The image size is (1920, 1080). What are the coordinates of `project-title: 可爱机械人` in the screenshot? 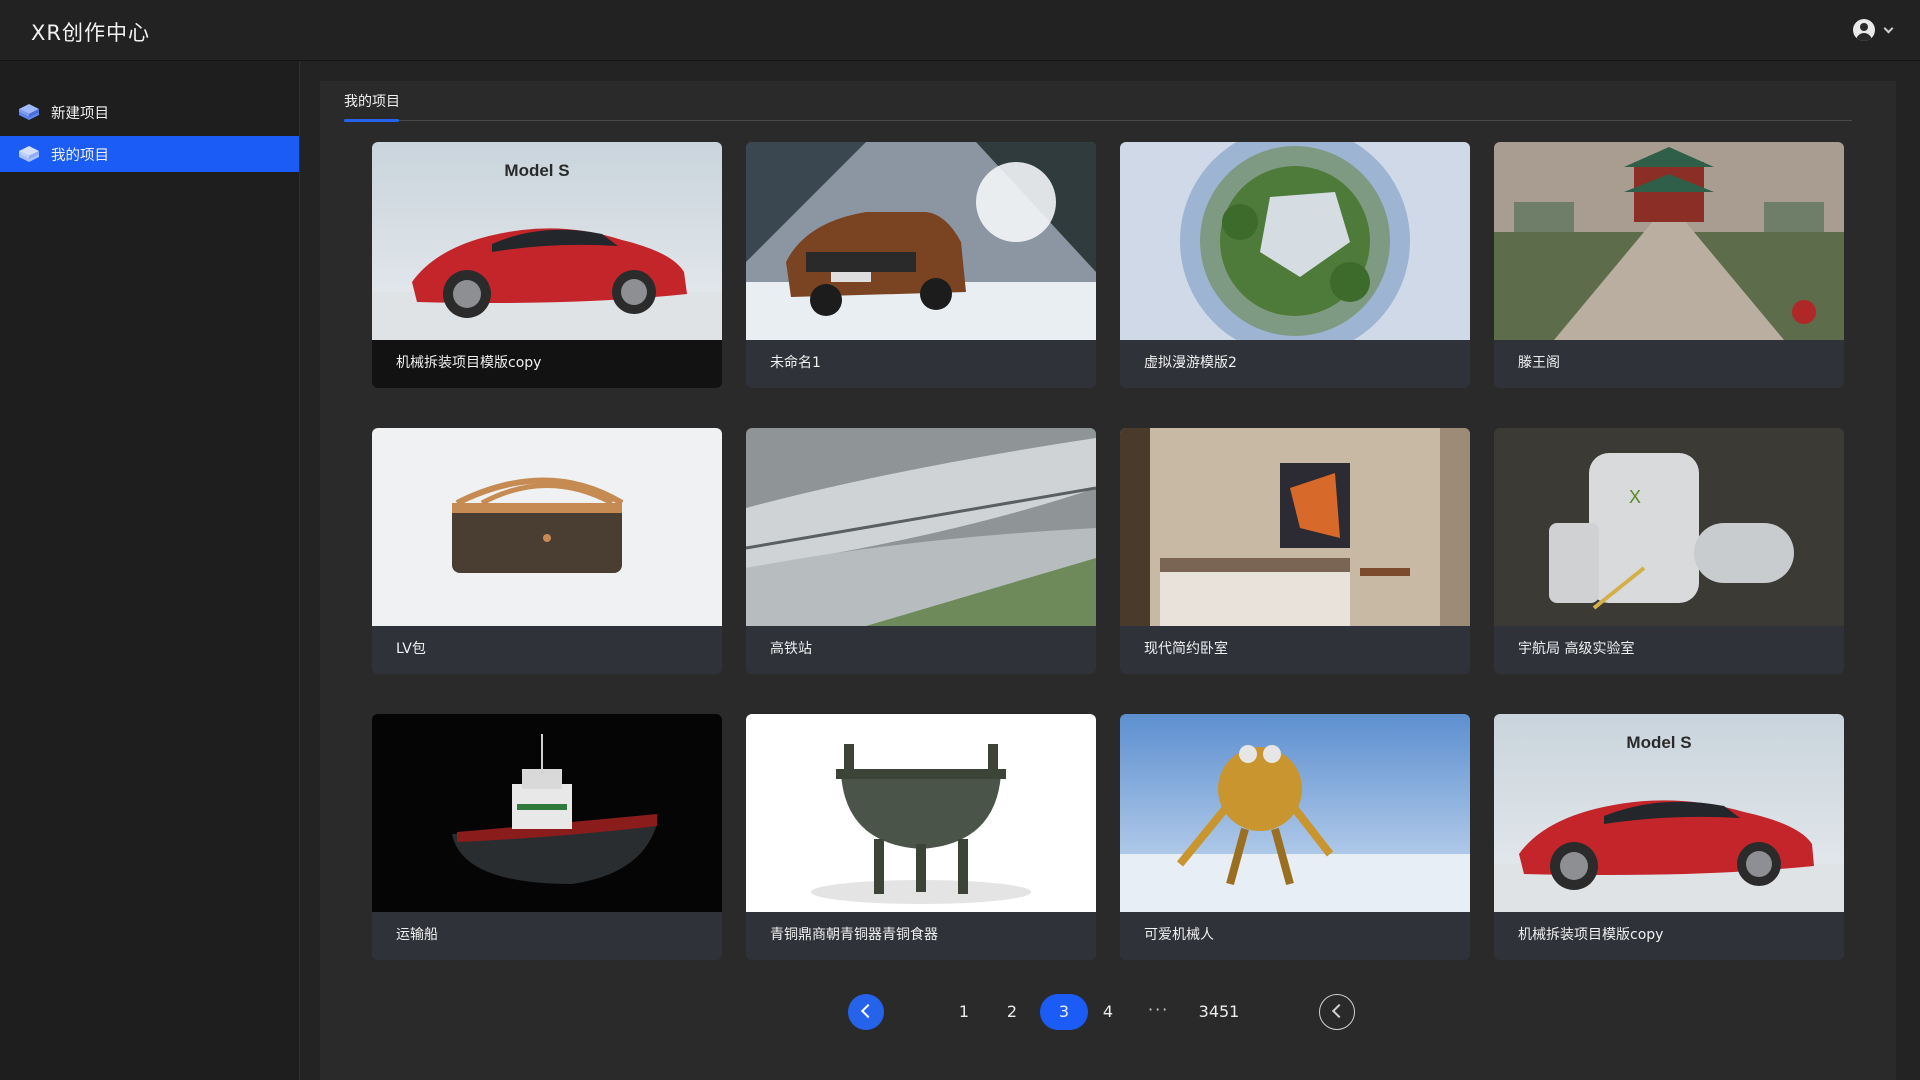 It's located at (1179, 935).